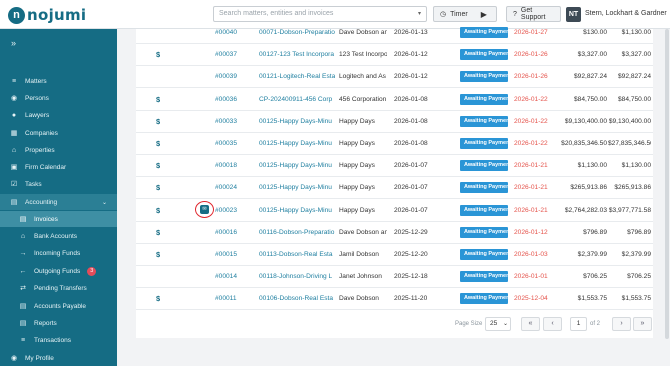 This screenshot has height=366, width=670. What do you see at coordinates (226, 99) in the screenshot?
I see `invoice-number-link: #00036` at bounding box center [226, 99].